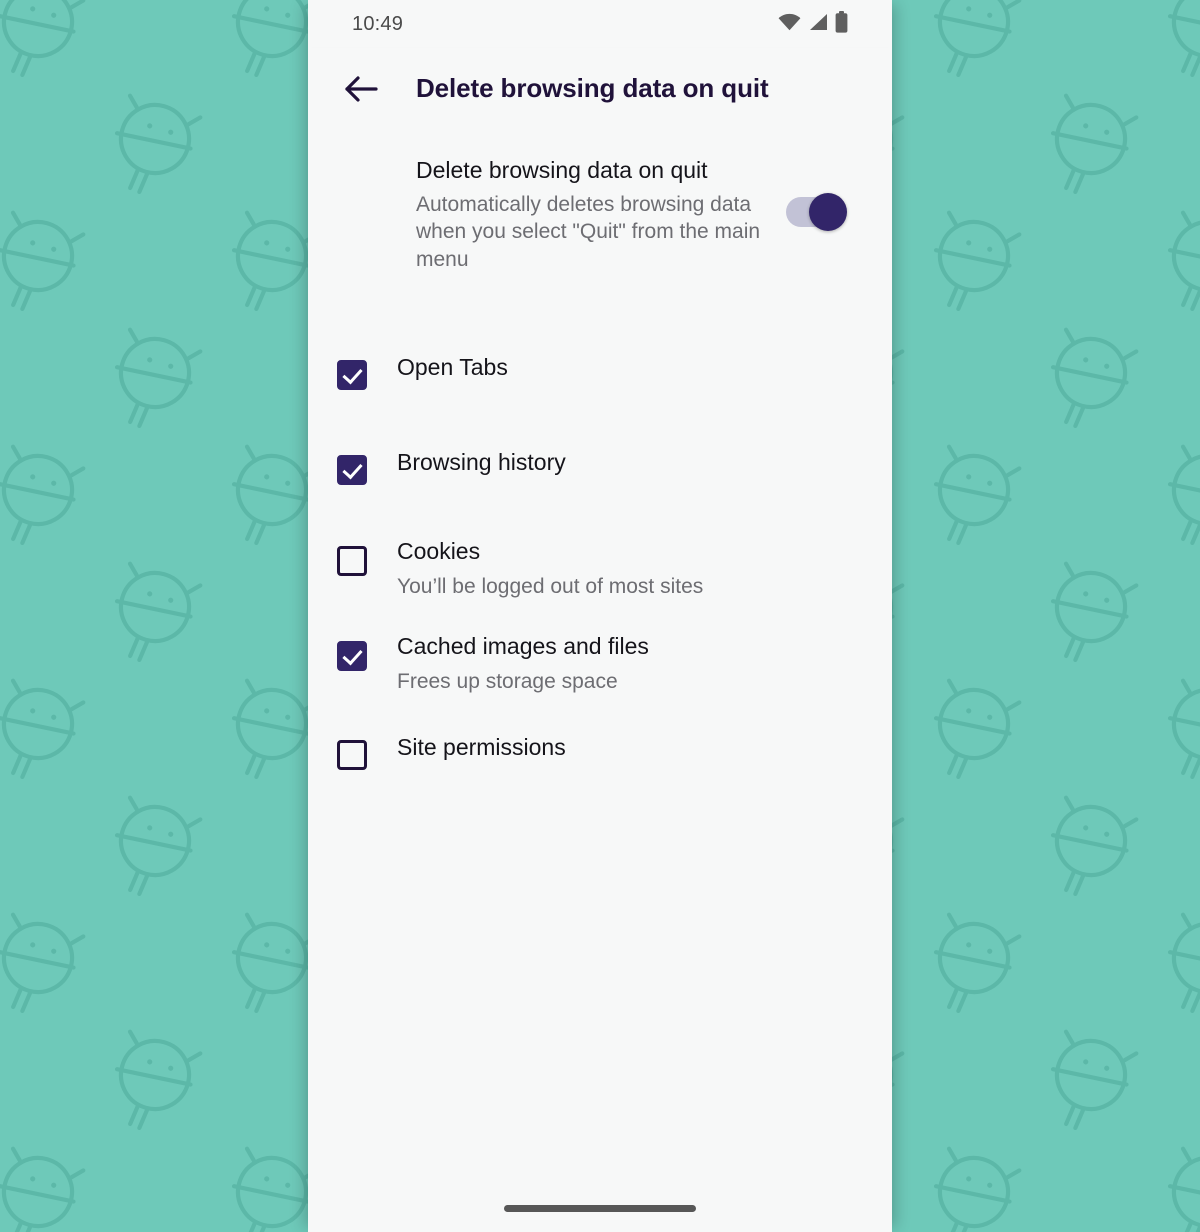 The image size is (1200, 1232). What do you see at coordinates (592, 88) in the screenshot?
I see `page-title: Delete browsing data on quit` at bounding box center [592, 88].